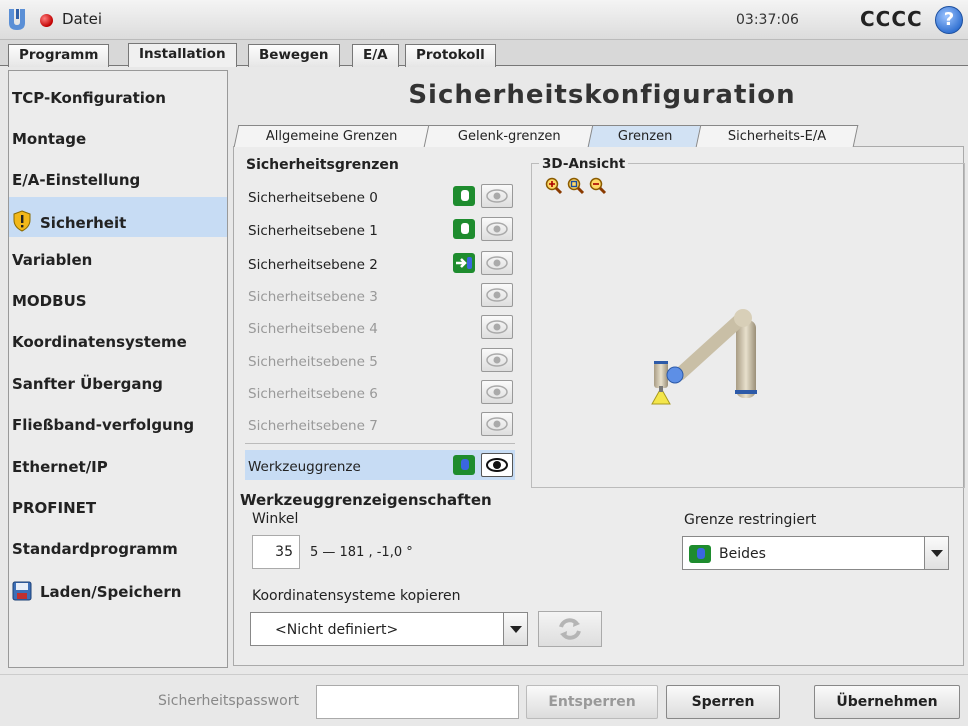 The width and height of the screenshot is (968, 726). I want to click on clock: 03:37:06, so click(767, 20).